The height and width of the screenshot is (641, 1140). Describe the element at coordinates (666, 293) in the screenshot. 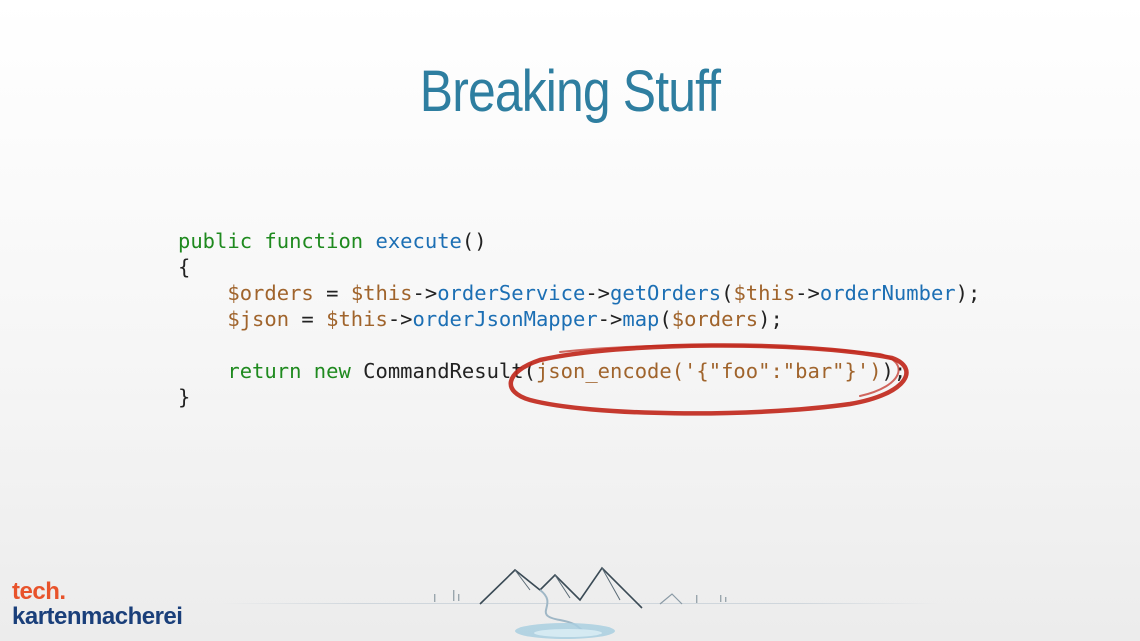

I see `method-get-orders: getOrders` at that location.